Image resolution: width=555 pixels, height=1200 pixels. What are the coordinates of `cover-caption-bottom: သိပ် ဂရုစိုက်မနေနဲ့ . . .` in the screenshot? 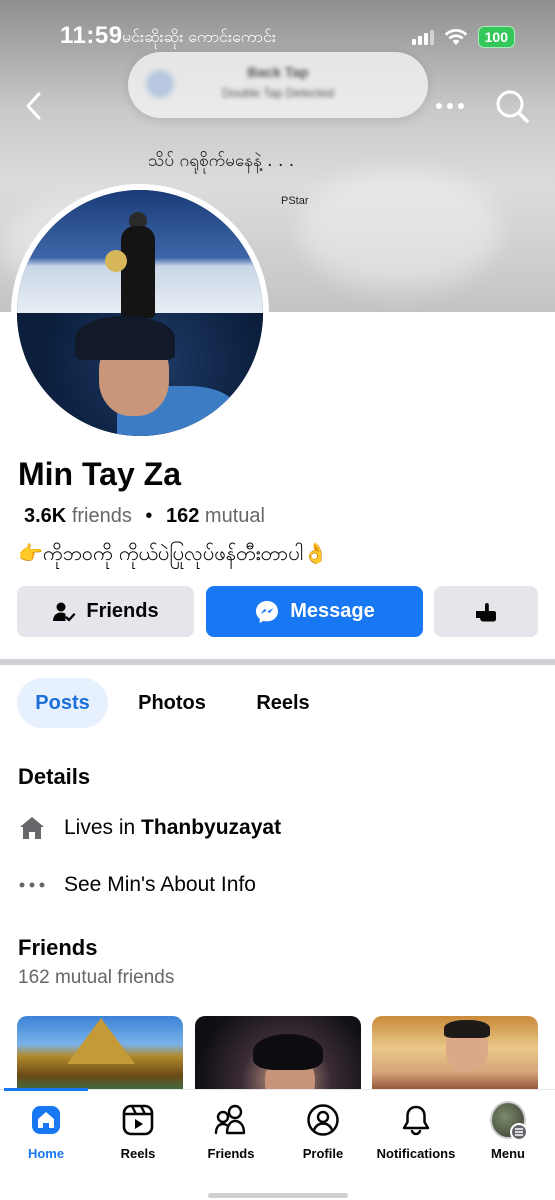 It's located at (221, 161).